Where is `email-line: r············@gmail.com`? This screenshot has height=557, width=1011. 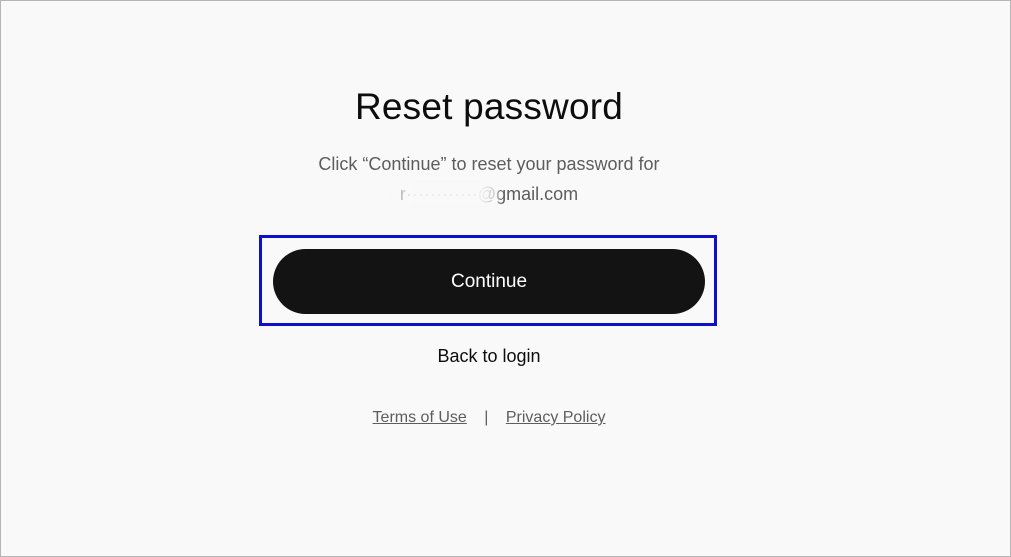
email-line: r············@gmail.com is located at coordinates (489, 194).